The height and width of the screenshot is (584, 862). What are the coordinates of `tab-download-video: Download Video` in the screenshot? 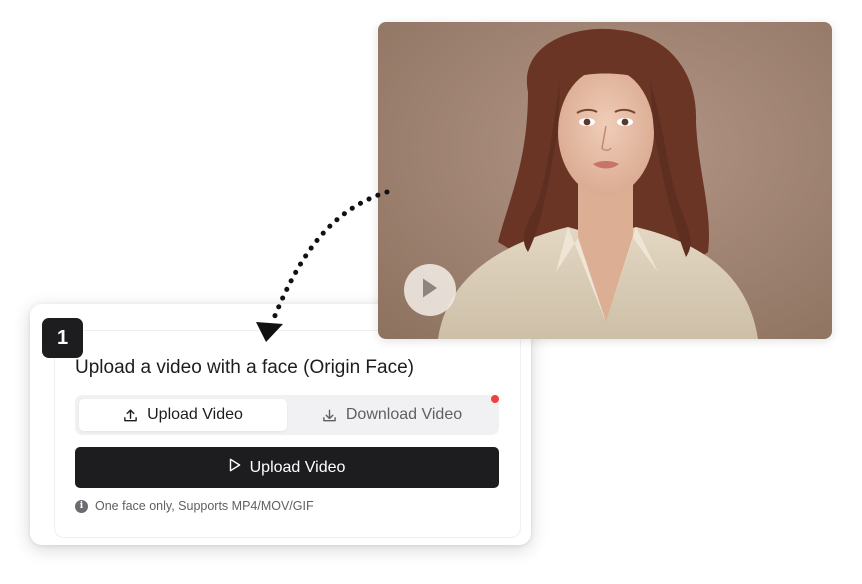 It's located at (392, 415).